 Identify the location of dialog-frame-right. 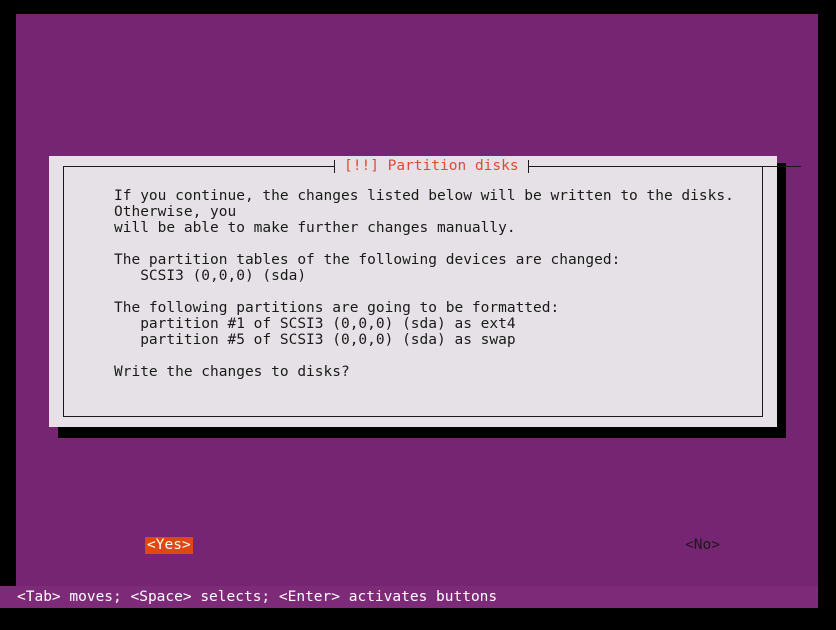
(762, 291).